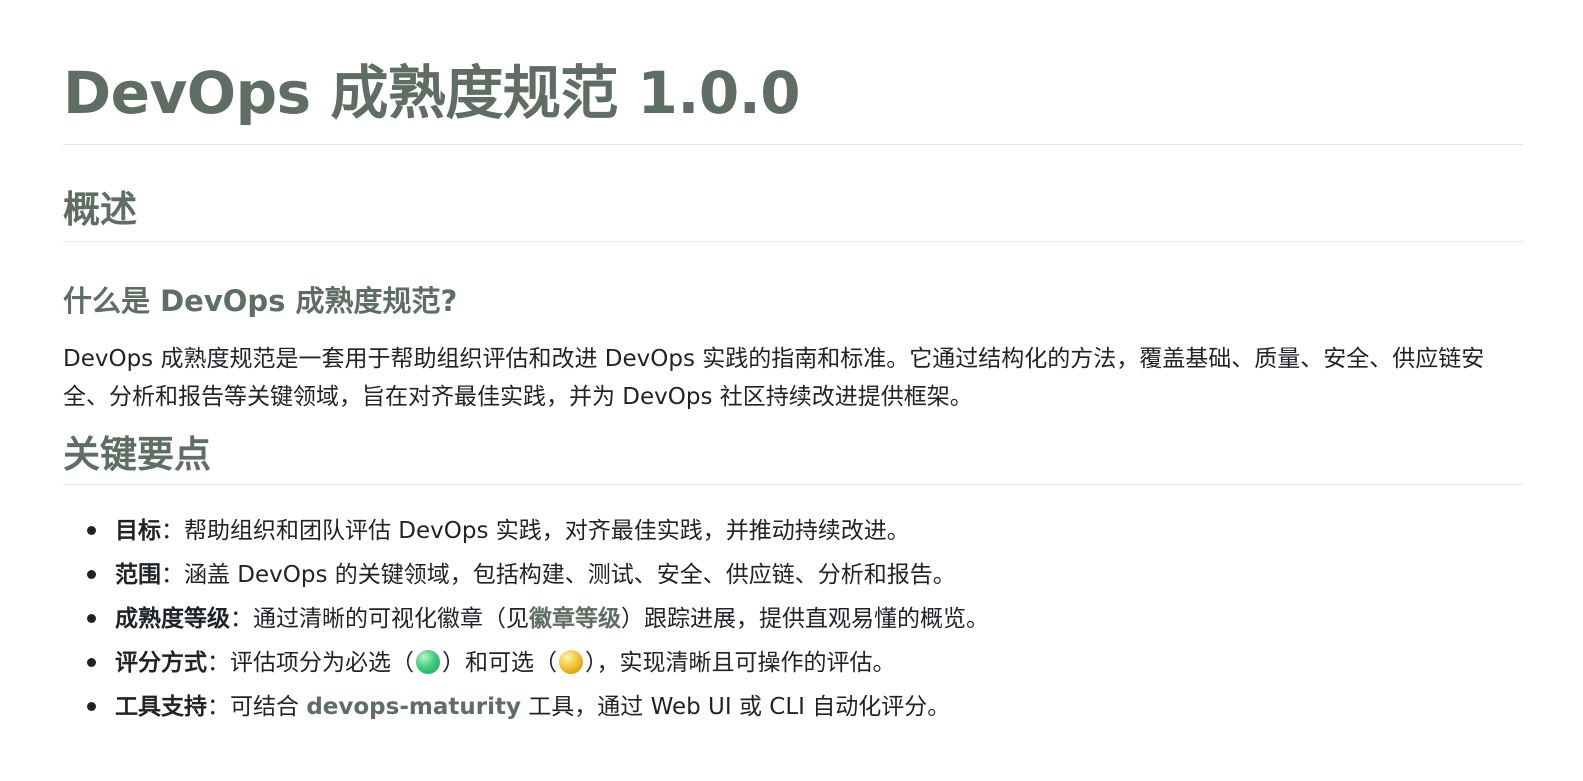  Describe the element at coordinates (161, 663) in the screenshot. I see `term-label: 评分方式` at that location.